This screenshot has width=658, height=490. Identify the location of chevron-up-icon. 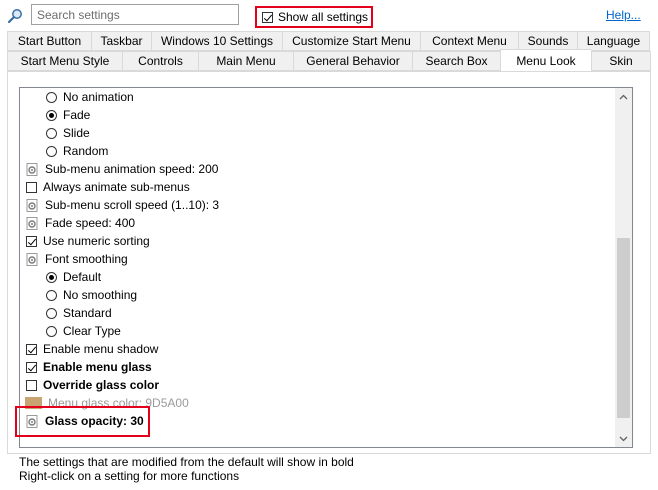
(623, 96).